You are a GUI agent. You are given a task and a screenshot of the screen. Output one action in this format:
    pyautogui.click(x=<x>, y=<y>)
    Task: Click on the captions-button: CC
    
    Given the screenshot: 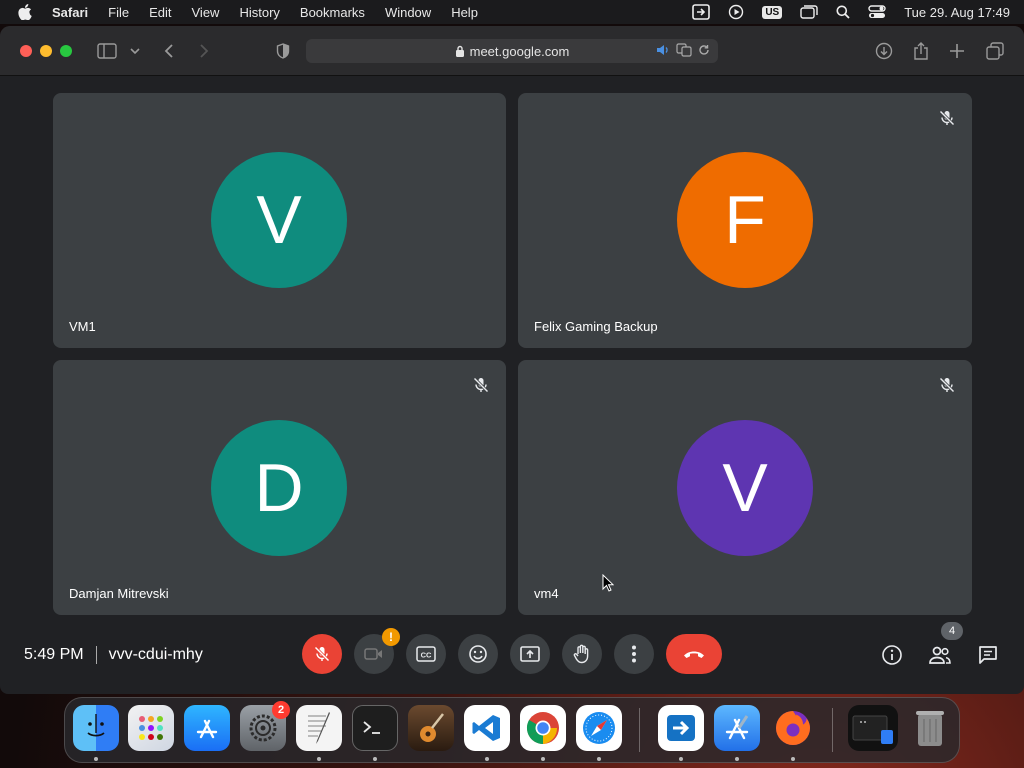 What is the action you would take?
    pyautogui.click(x=426, y=654)
    